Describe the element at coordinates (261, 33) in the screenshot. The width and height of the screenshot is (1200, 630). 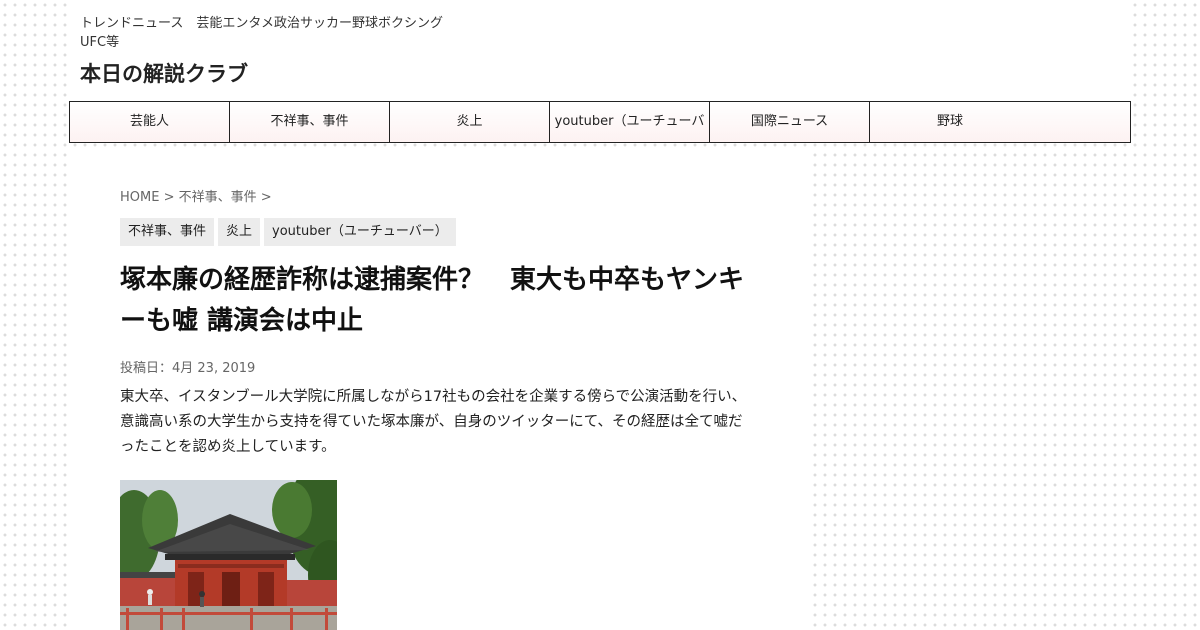
I see `site-description: トレンドニュース 芸能エンタメ政治サッカー野球ボクシングUFC等` at that location.